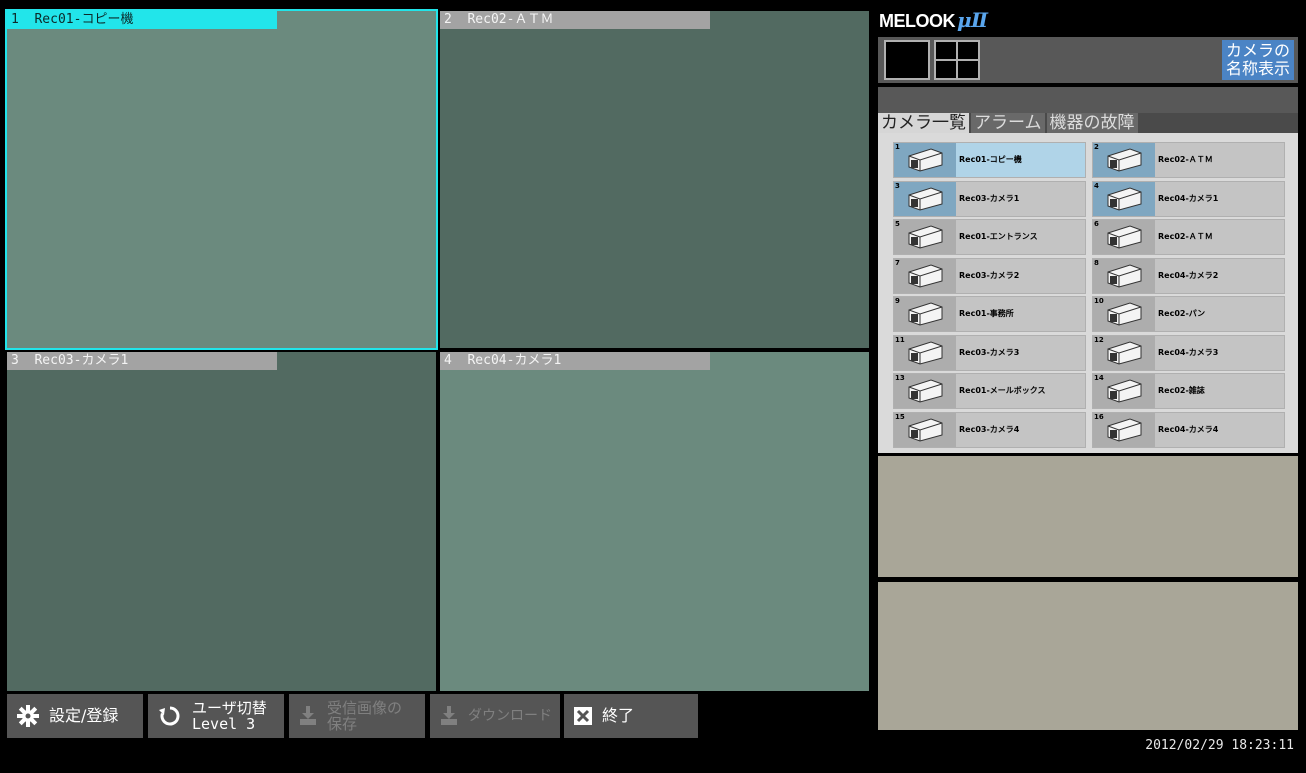 Image resolution: width=1306 pixels, height=773 pixels. What do you see at coordinates (365, 708) in the screenshot?
I see `save-label-line1: 受信画像の` at bounding box center [365, 708].